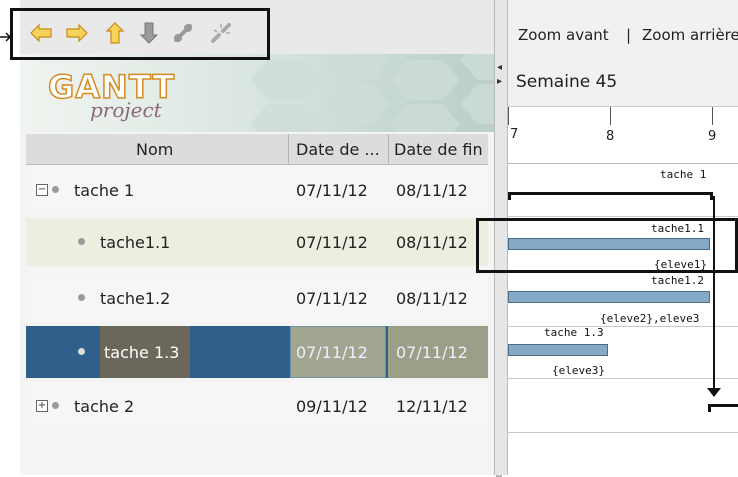 This screenshot has height=477, width=738. What do you see at coordinates (623, 135) in the screenshot?
I see `timeline-day-header: 7 8 9` at bounding box center [623, 135].